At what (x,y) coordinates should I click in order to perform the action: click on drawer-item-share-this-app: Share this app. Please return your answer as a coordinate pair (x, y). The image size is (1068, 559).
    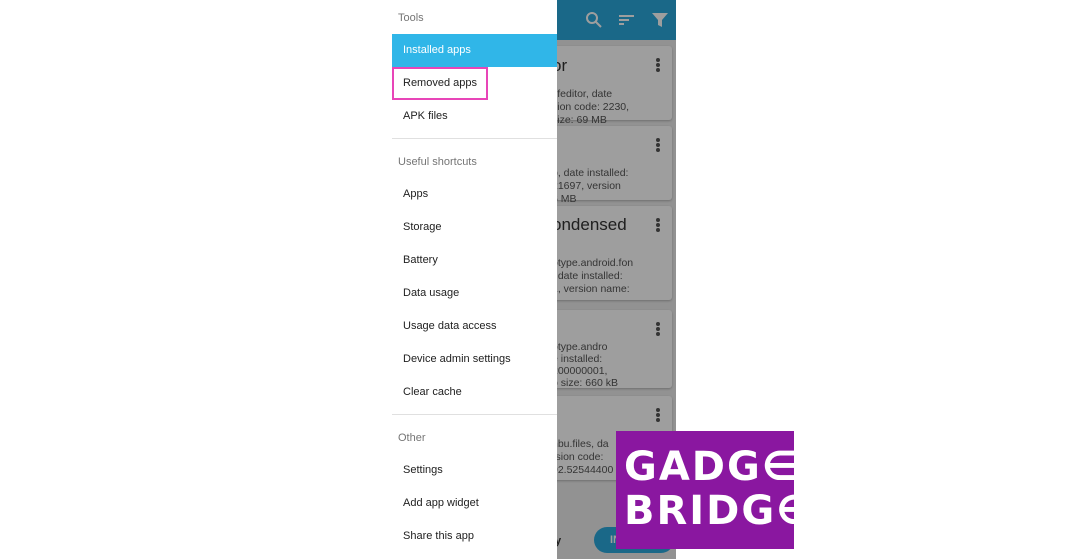
    Looking at the image, I should click on (474, 536).